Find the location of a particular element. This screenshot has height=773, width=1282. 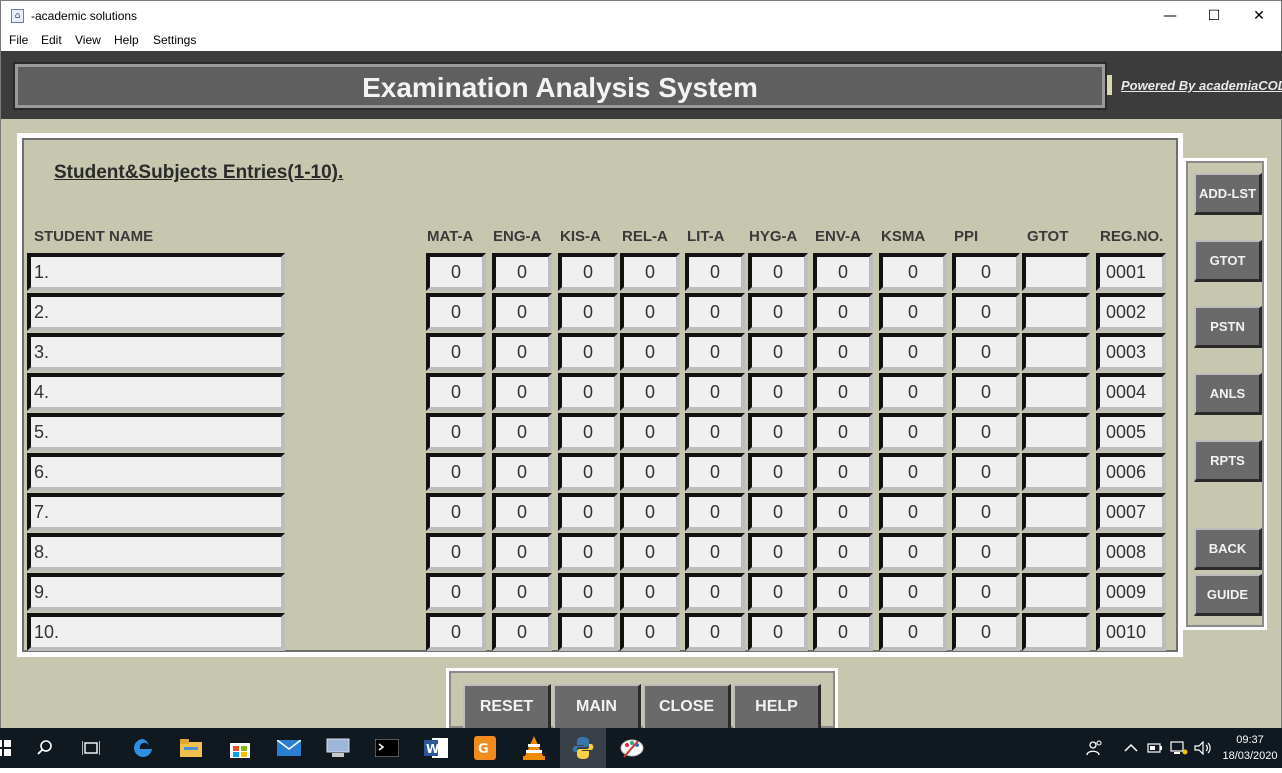

maximize-icon: ☐ is located at coordinates (1214, 16).